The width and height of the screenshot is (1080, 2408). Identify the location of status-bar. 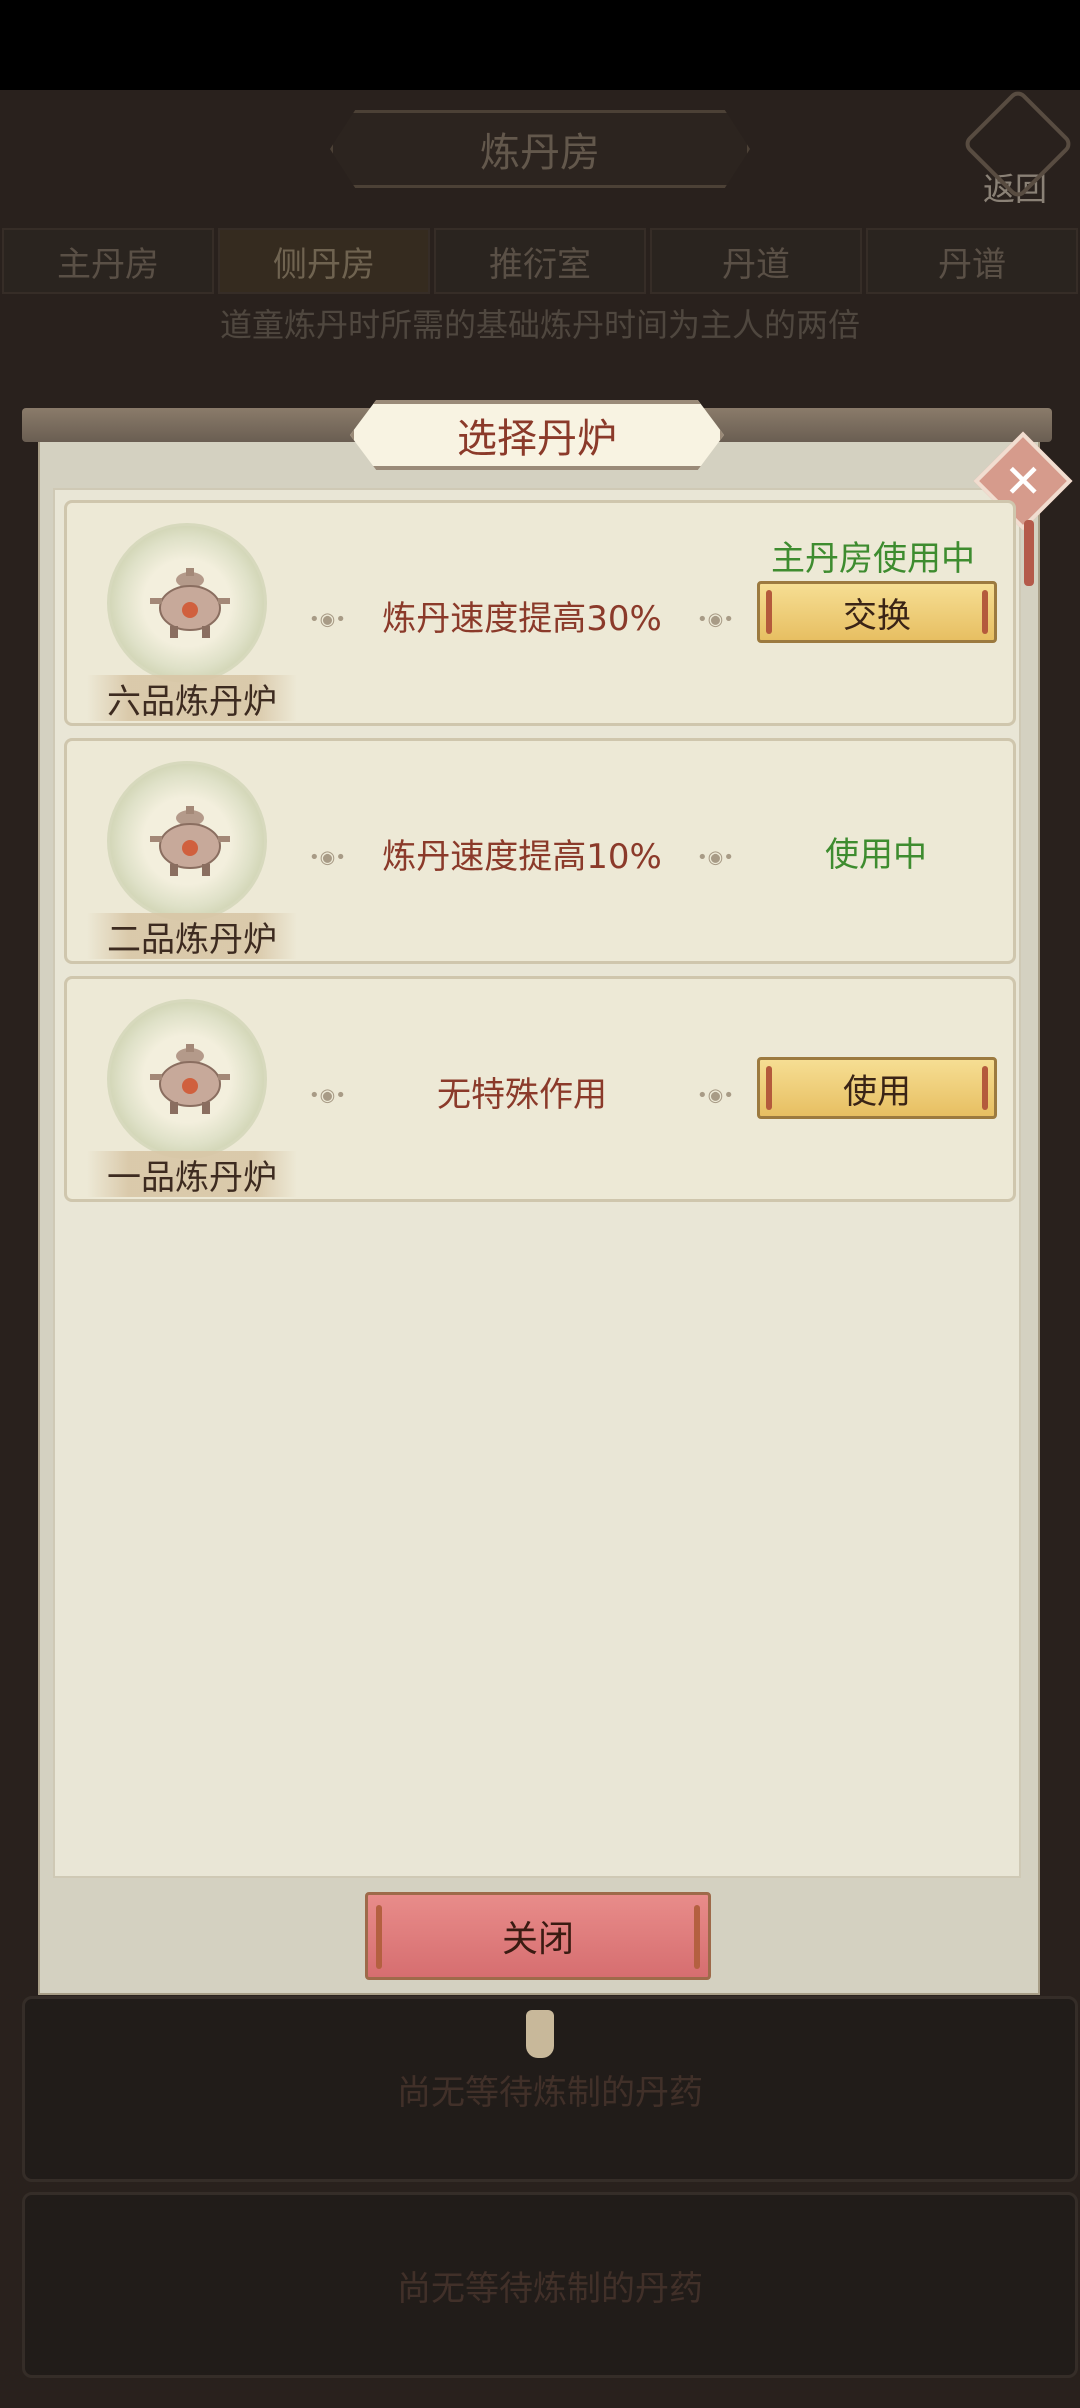
(540, 45).